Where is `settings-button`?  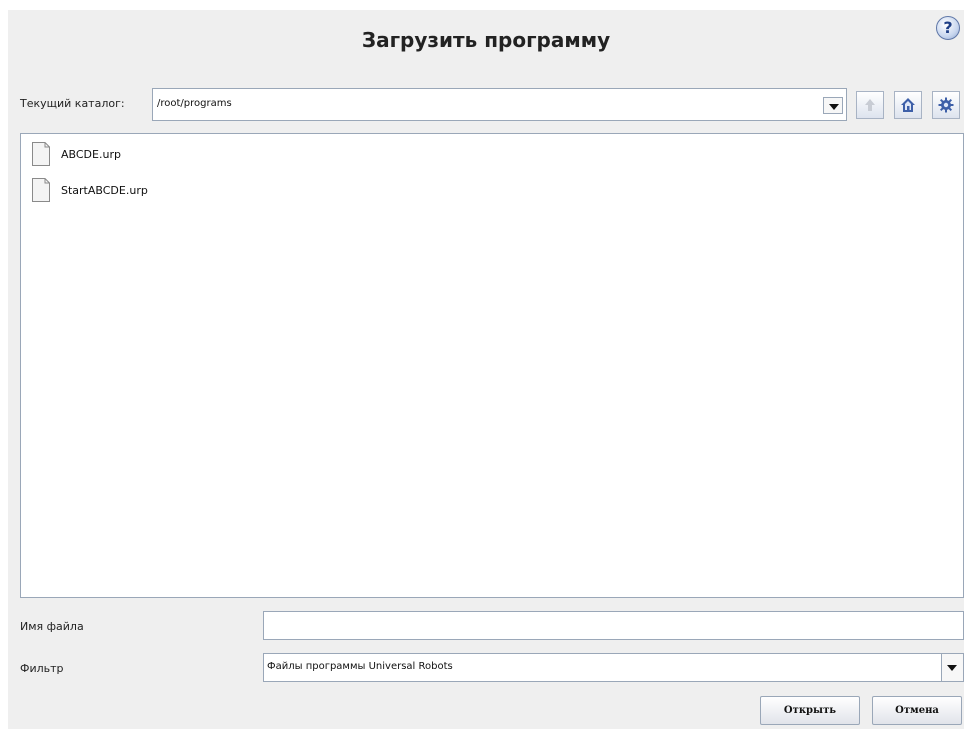
settings-button is located at coordinates (946, 105).